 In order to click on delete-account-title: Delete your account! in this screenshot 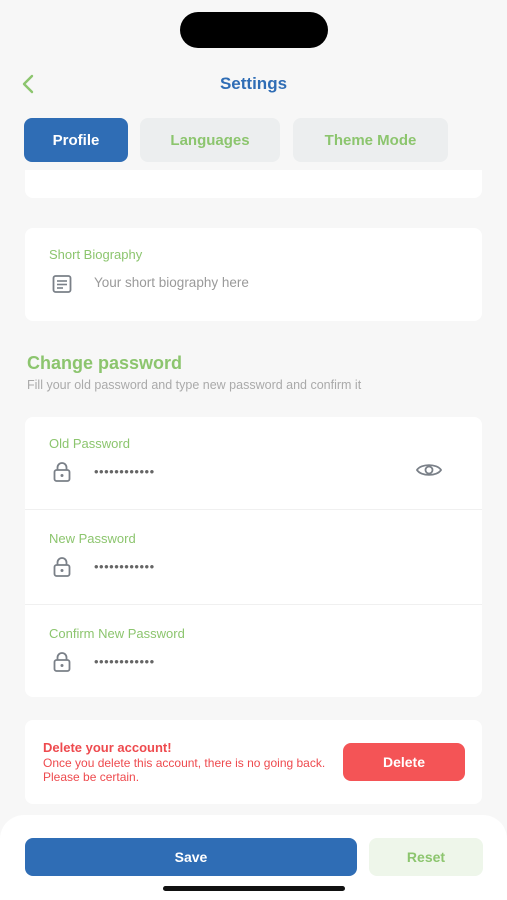, I will do `click(107, 747)`.